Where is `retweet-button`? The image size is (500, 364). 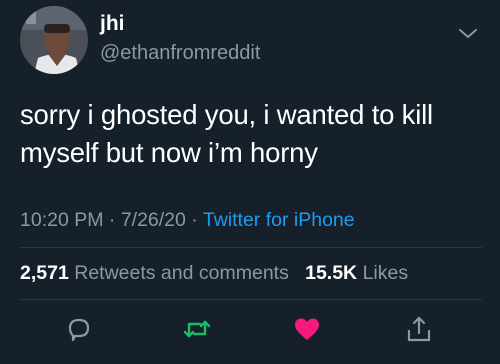 retweet-button is located at coordinates (197, 329).